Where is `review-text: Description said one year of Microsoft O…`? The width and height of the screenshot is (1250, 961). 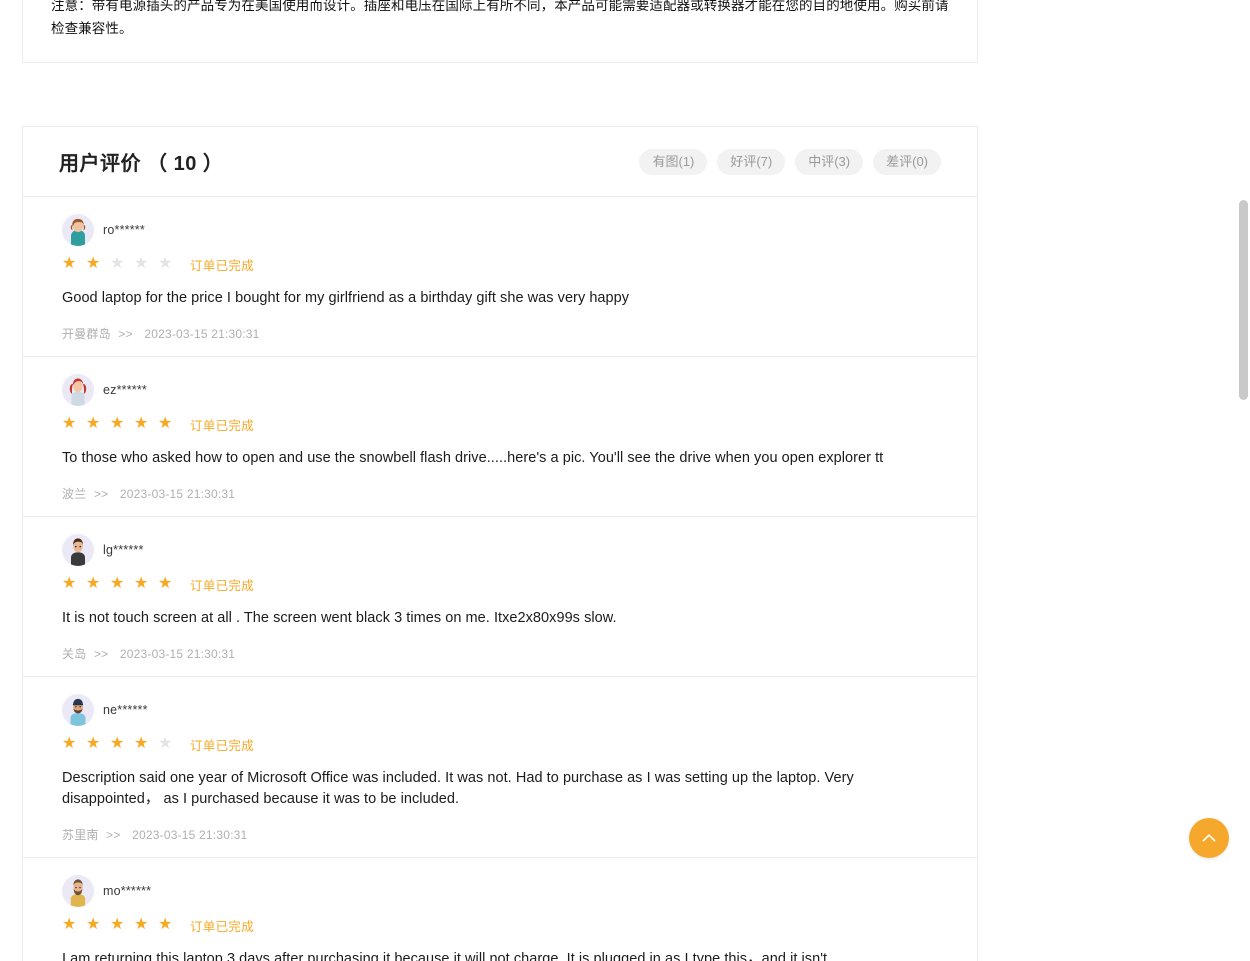 review-text: Description said one year of Microsoft O… is located at coordinates (458, 788).